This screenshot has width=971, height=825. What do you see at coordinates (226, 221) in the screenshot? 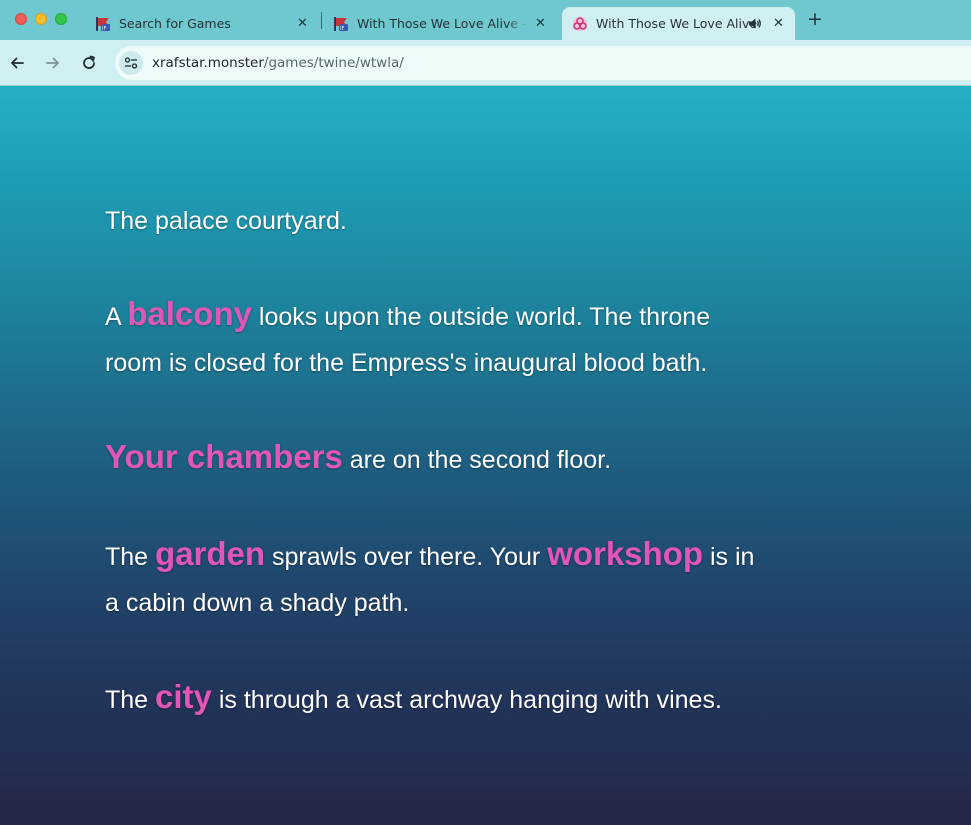
I see `story-paragraph: The palace courtyard.` at bounding box center [226, 221].